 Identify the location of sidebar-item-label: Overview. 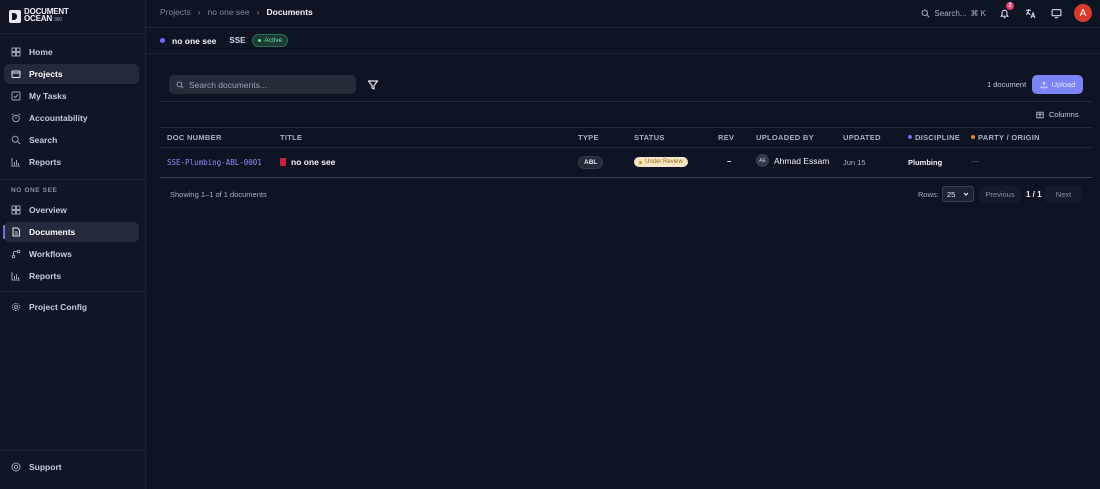
(48, 210).